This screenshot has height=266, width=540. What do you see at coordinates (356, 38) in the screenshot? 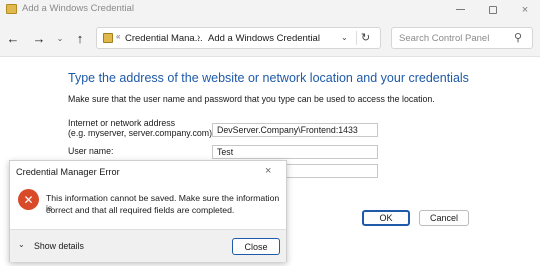
I see `divider` at bounding box center [356, 38].